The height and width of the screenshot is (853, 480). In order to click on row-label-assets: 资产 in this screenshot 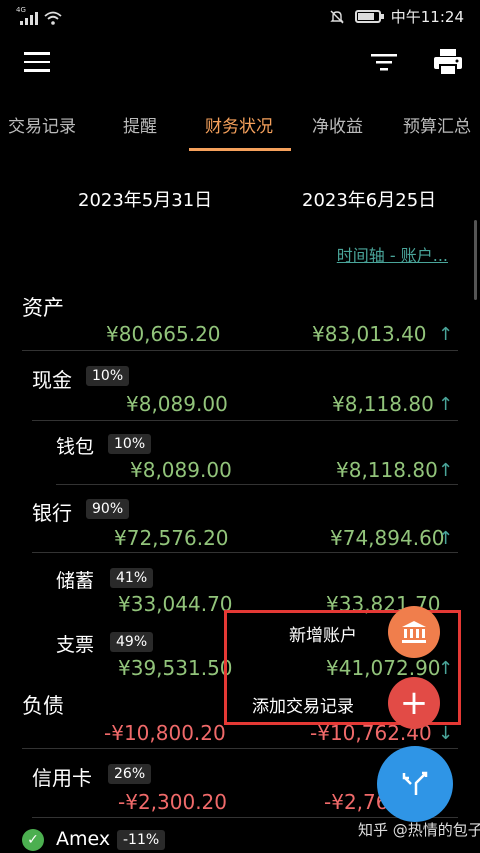, I will do `click(43, 307)`.